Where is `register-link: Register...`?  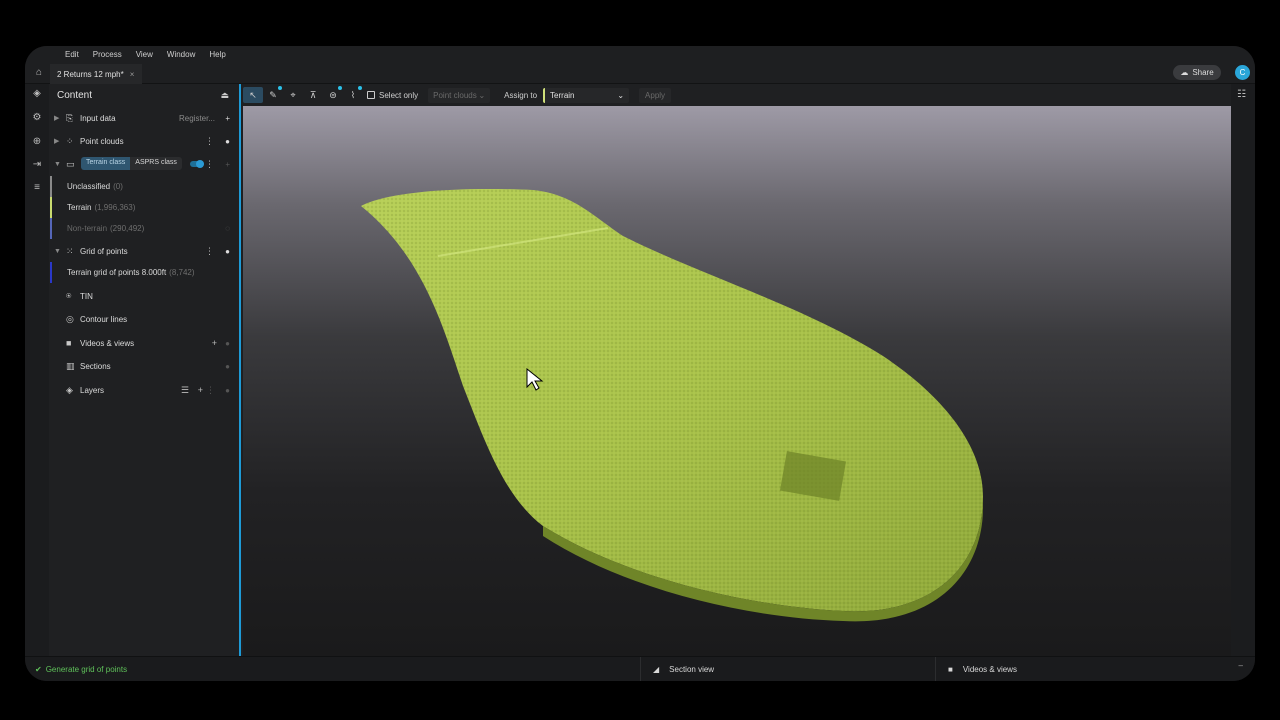 register-link: Register... is located at coordinates (197, 118).